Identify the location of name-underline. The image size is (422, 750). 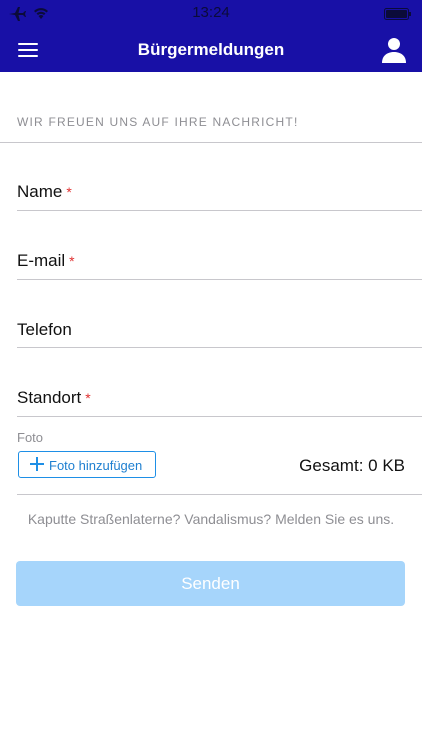
(219, 210).